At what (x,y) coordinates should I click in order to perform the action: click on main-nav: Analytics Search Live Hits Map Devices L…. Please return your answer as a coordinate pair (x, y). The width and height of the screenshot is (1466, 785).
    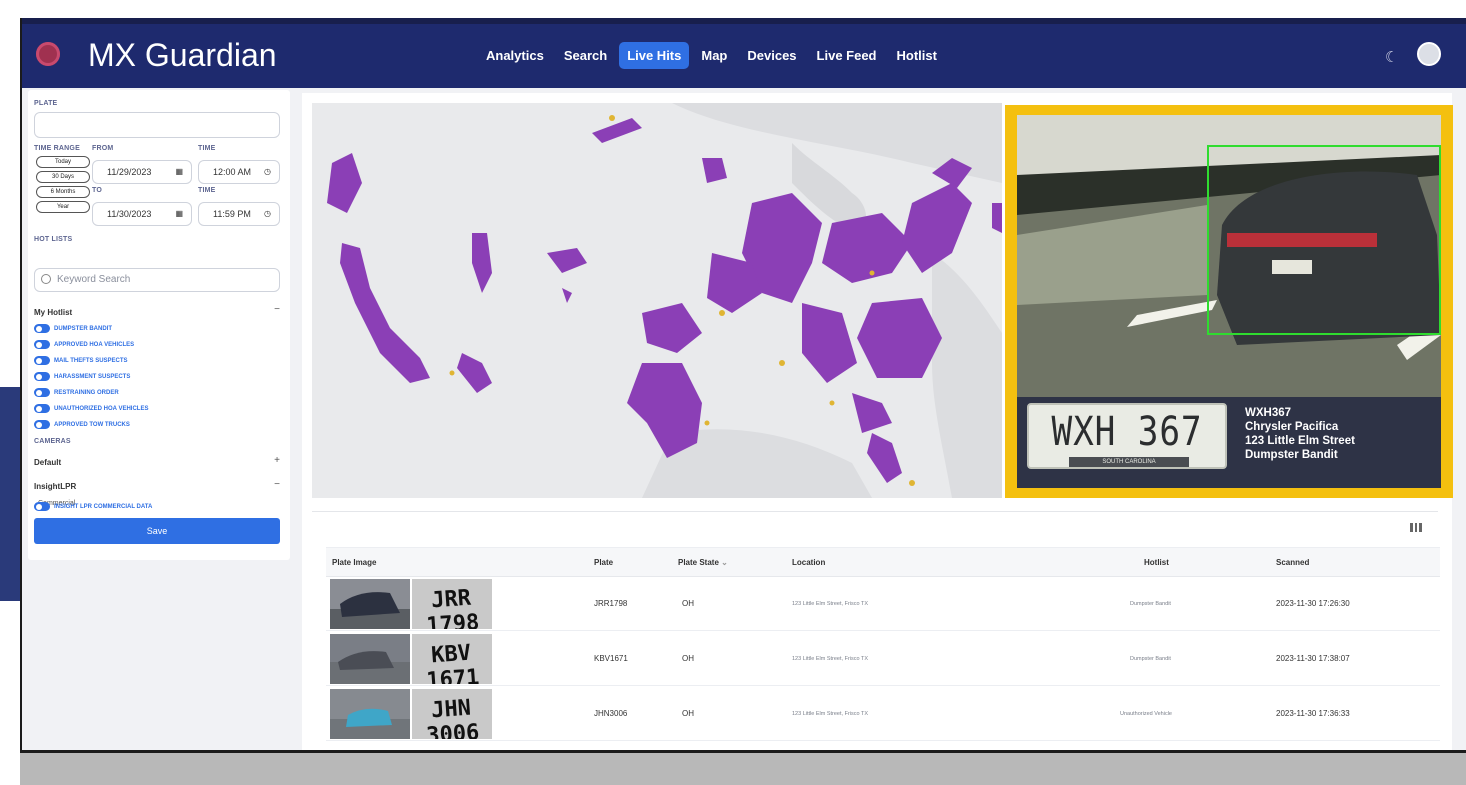
    Looking at the image, I should click on (711, 55).